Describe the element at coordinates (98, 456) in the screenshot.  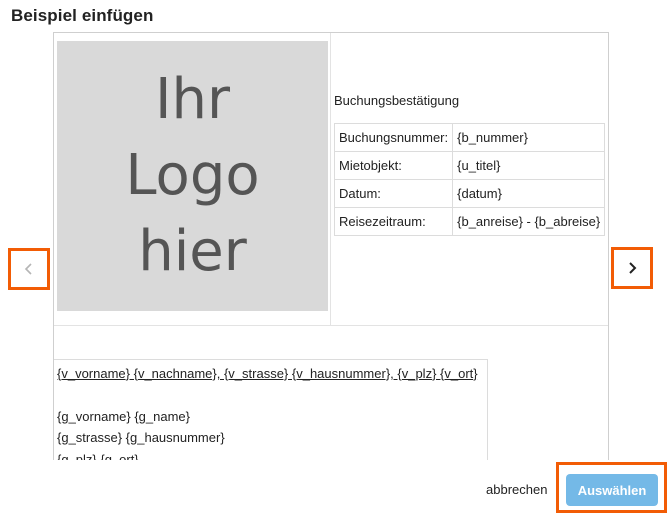
I see `guest-line: {g_plz} {g_ort}` at that location.